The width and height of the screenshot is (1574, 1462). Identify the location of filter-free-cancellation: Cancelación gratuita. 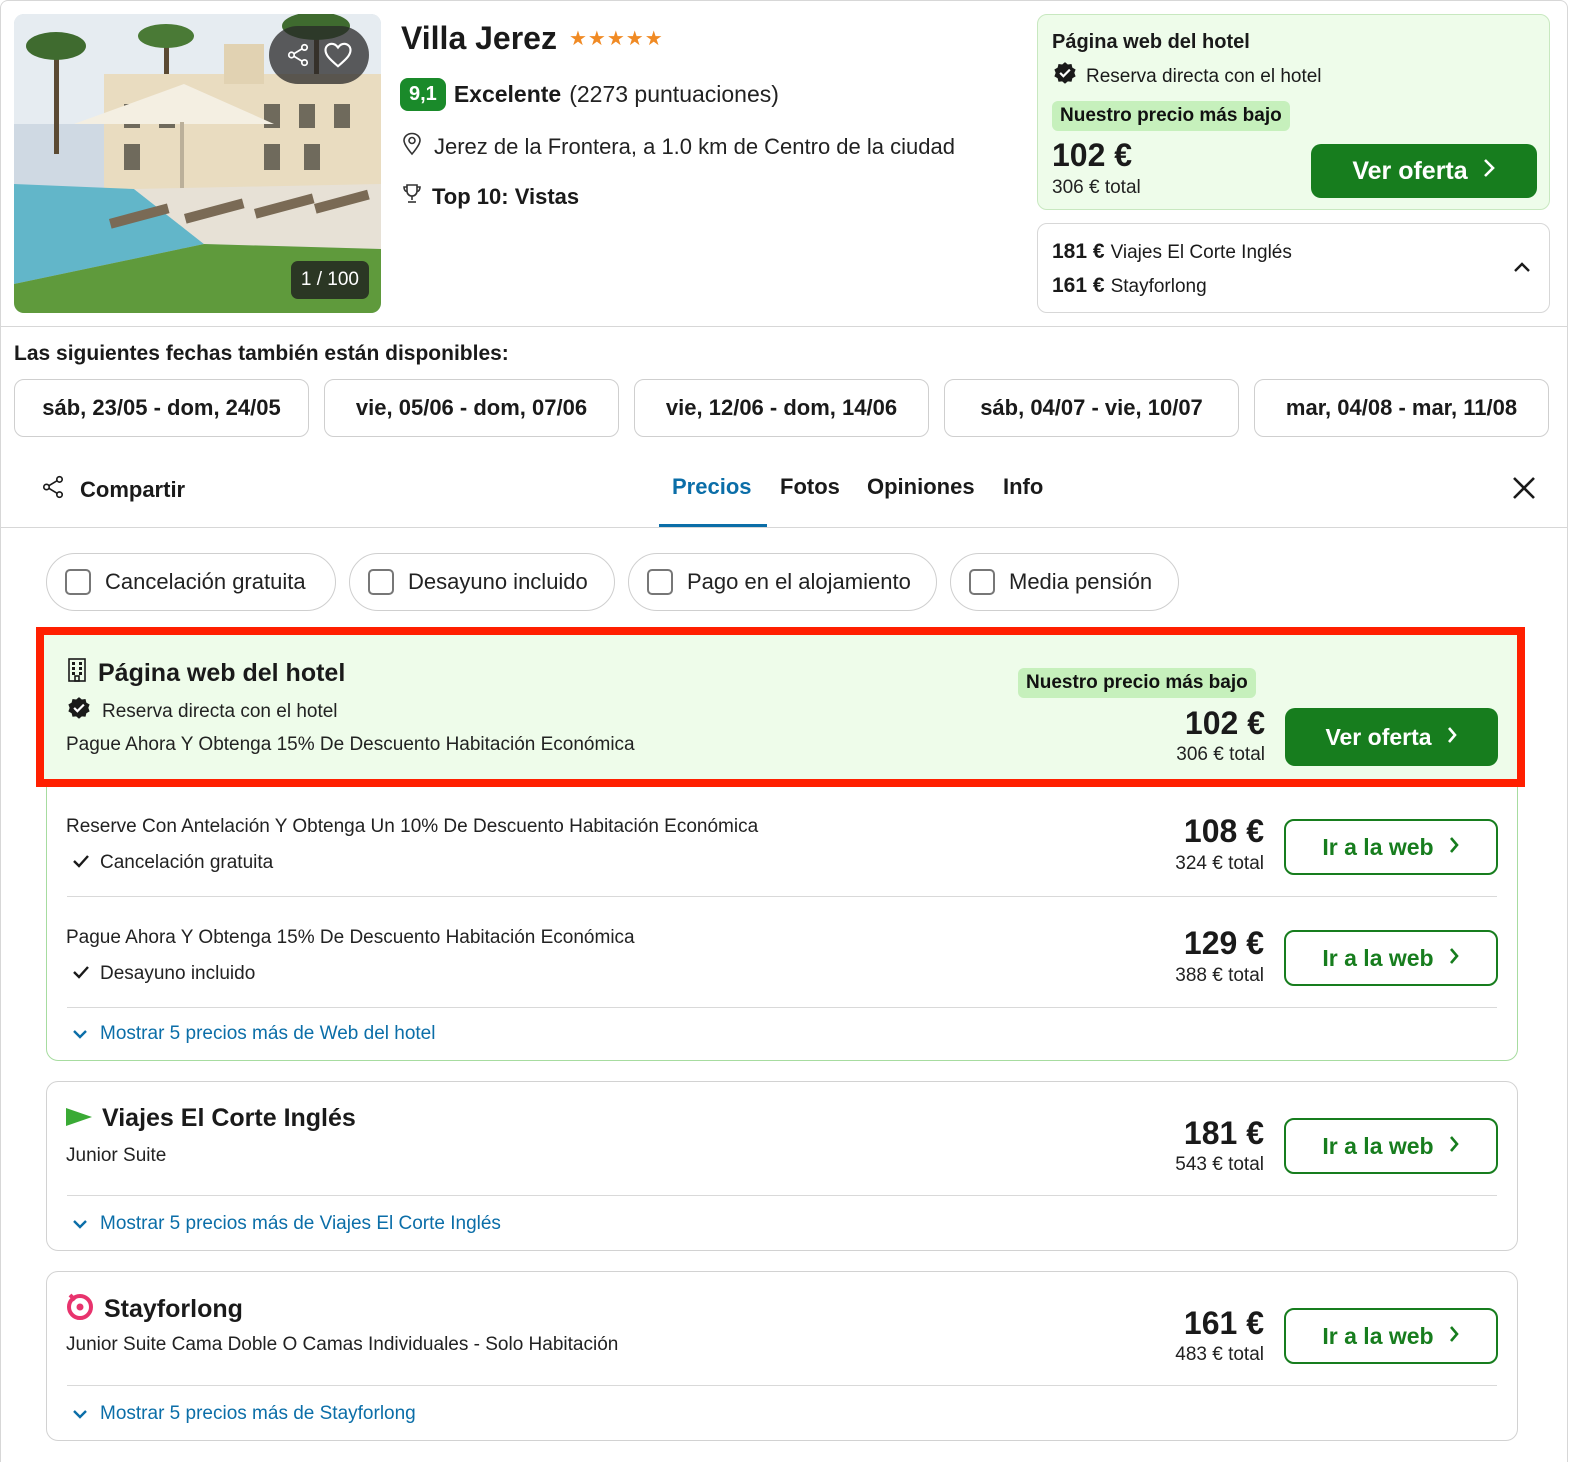
(191, 582).